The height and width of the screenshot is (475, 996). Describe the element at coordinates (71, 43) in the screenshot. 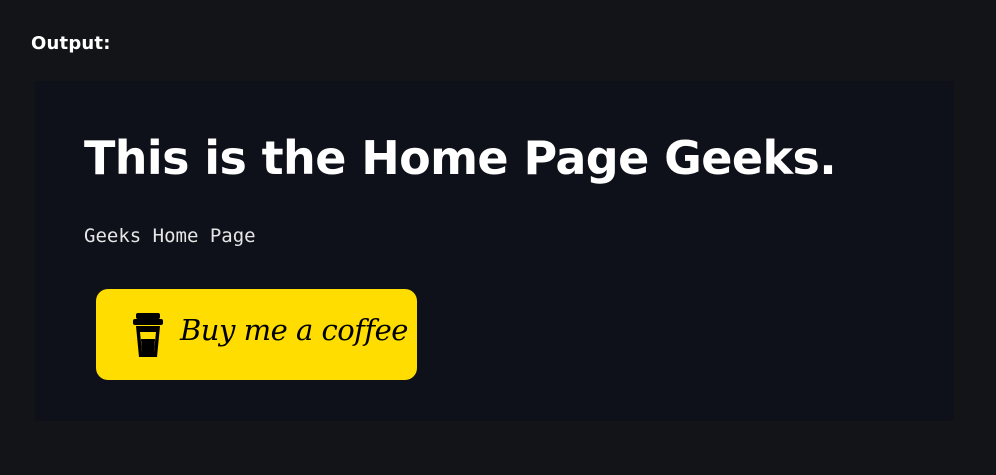

I see `output-label: Output:` at that location.